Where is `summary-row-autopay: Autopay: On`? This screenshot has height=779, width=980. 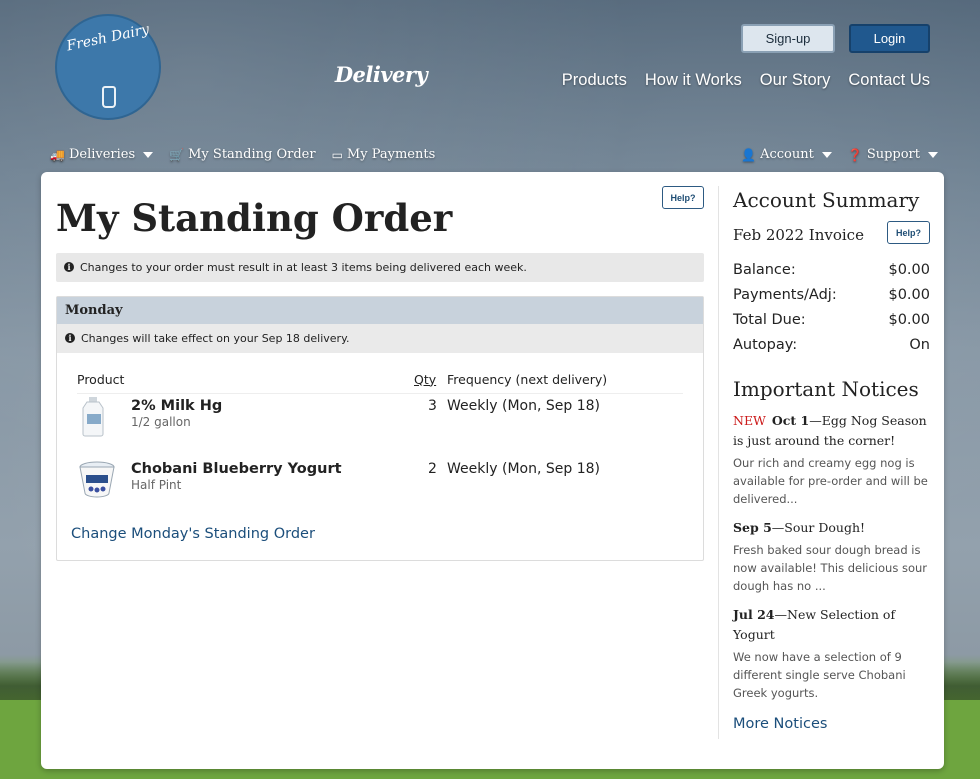 summary-row-autopay: Autopay: On is located at coordinates (831, 345).